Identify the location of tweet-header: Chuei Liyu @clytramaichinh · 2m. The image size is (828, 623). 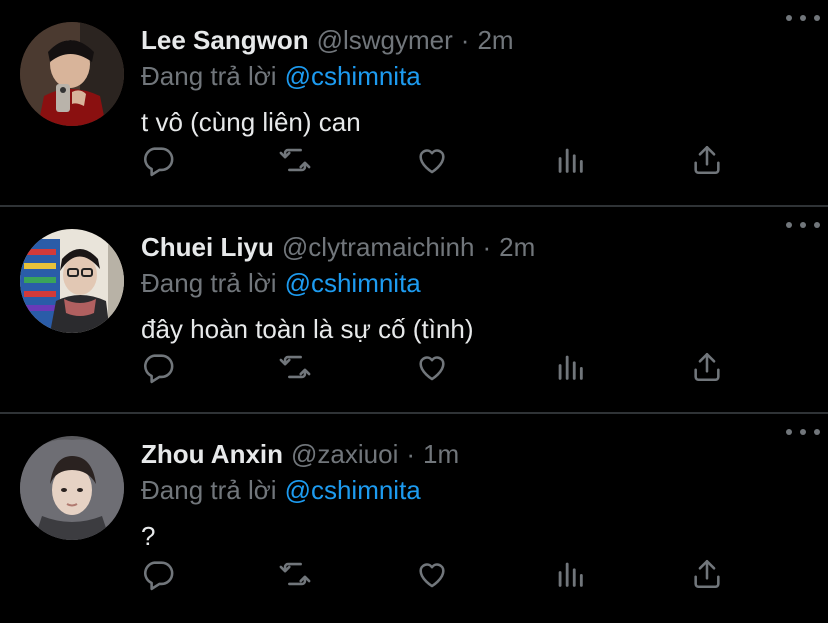
(474, 247).